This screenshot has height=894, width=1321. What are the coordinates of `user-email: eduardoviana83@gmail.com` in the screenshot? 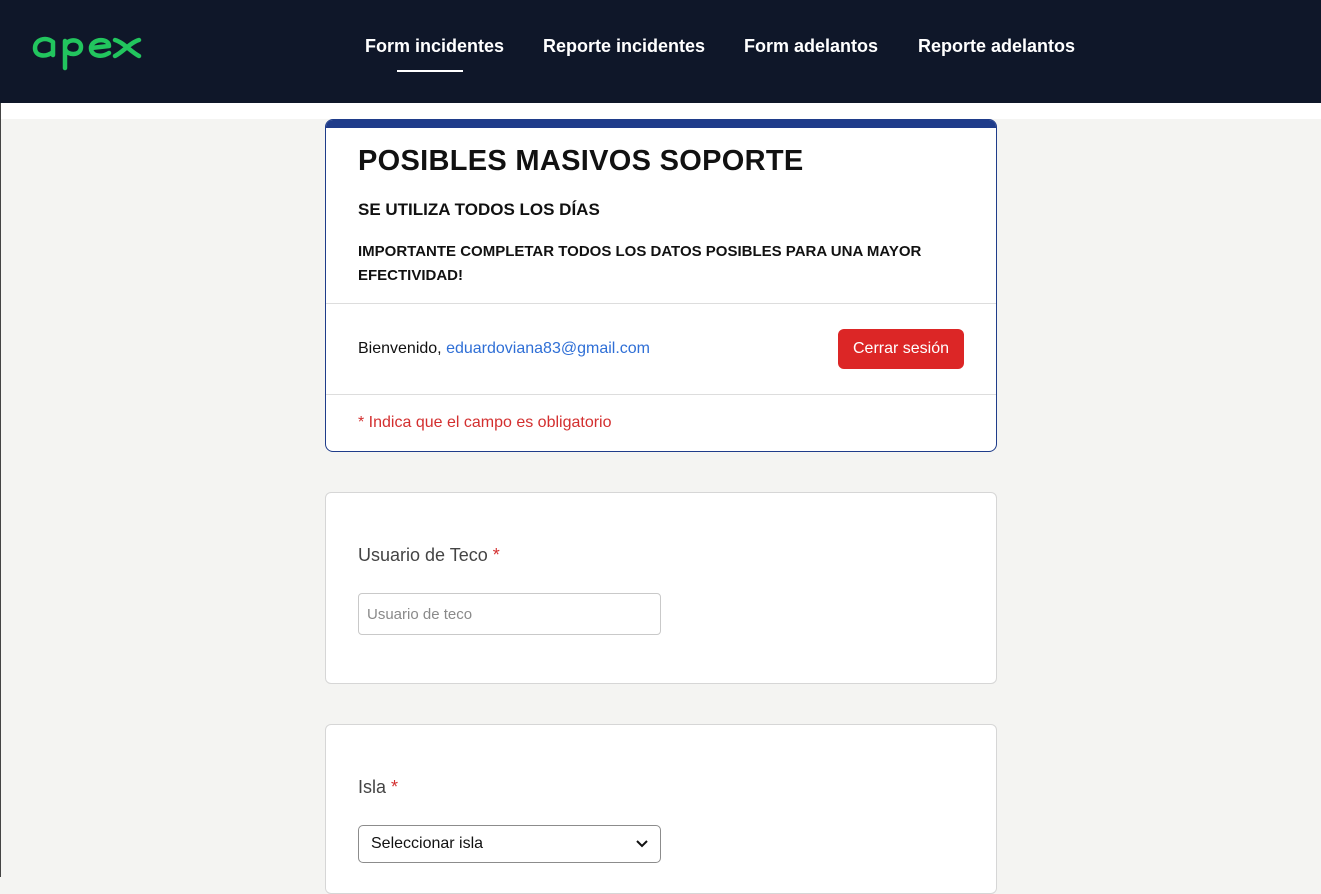 It's located at (548, 348).